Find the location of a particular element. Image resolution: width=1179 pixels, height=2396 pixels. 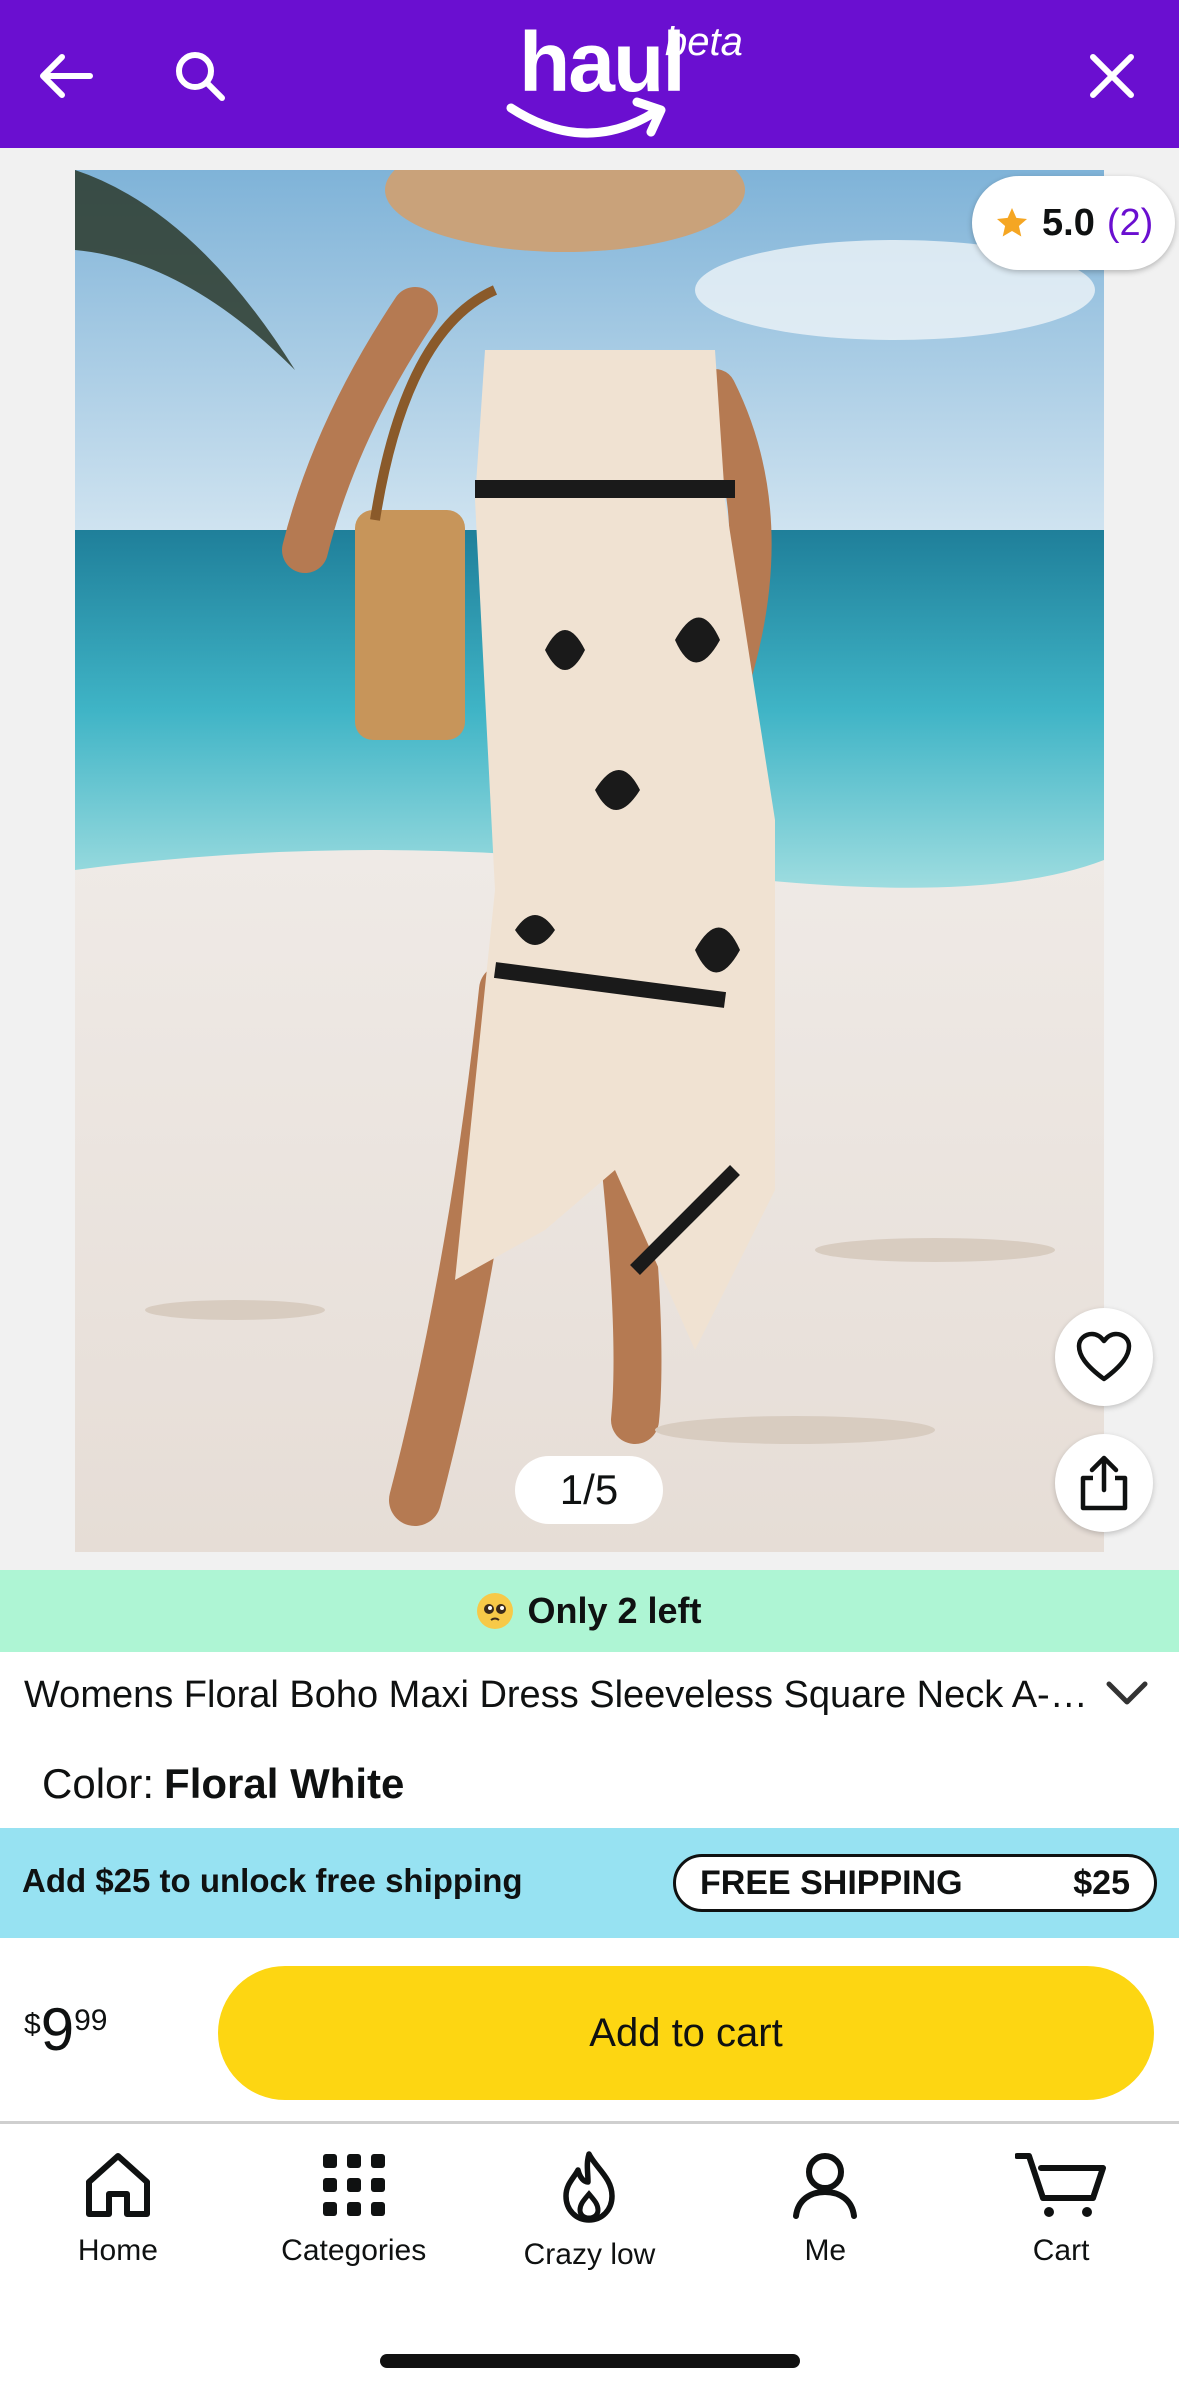

chevron-down-icon is located at coordinates (1127, 1693).